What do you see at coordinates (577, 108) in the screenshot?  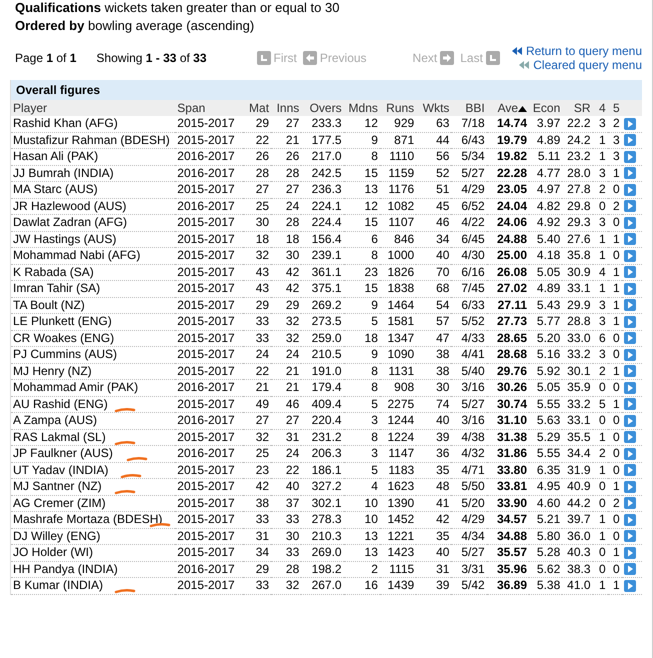 I see `column-header: SR` at bounding box center [577, 108].